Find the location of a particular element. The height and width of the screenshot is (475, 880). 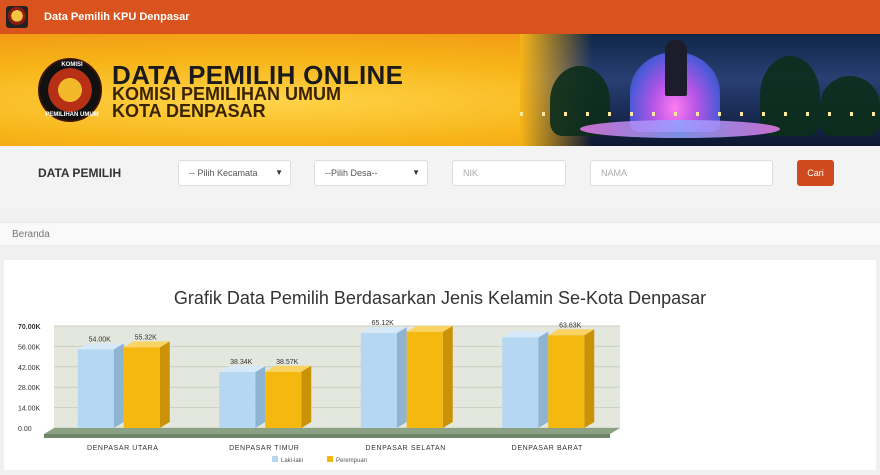

search-button: Cari is located at coordinates (815, 173).